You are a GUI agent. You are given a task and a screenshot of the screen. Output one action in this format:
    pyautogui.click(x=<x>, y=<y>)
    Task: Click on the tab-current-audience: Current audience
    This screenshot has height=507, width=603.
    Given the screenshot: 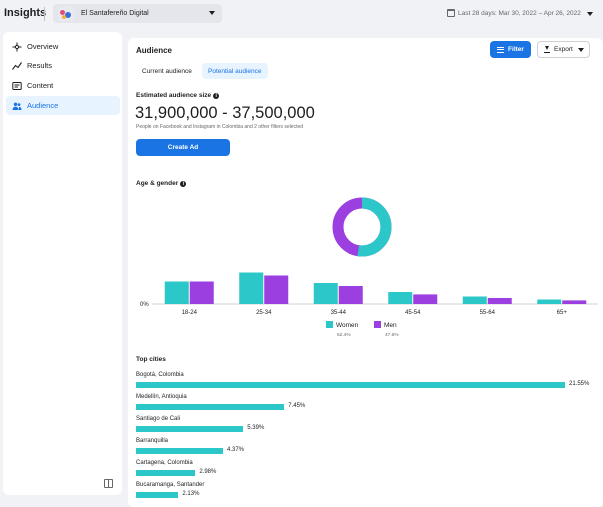 What is the action you would take?
    pyautogui.click(x=167, y=71)
    